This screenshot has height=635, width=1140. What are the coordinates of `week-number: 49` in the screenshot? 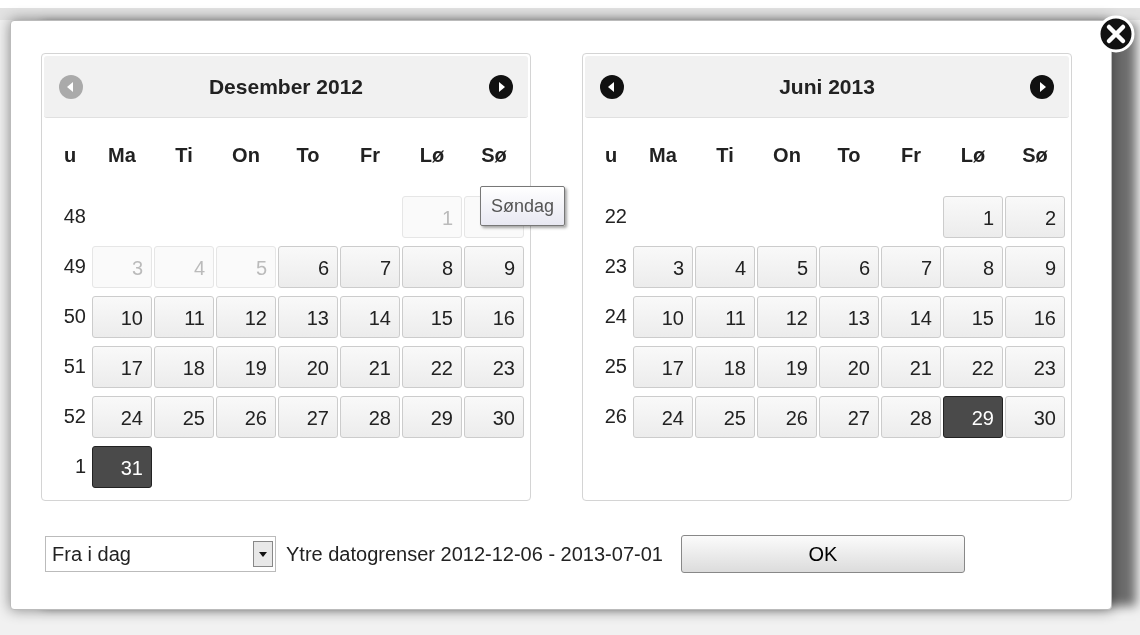 It's located at (74, 266).